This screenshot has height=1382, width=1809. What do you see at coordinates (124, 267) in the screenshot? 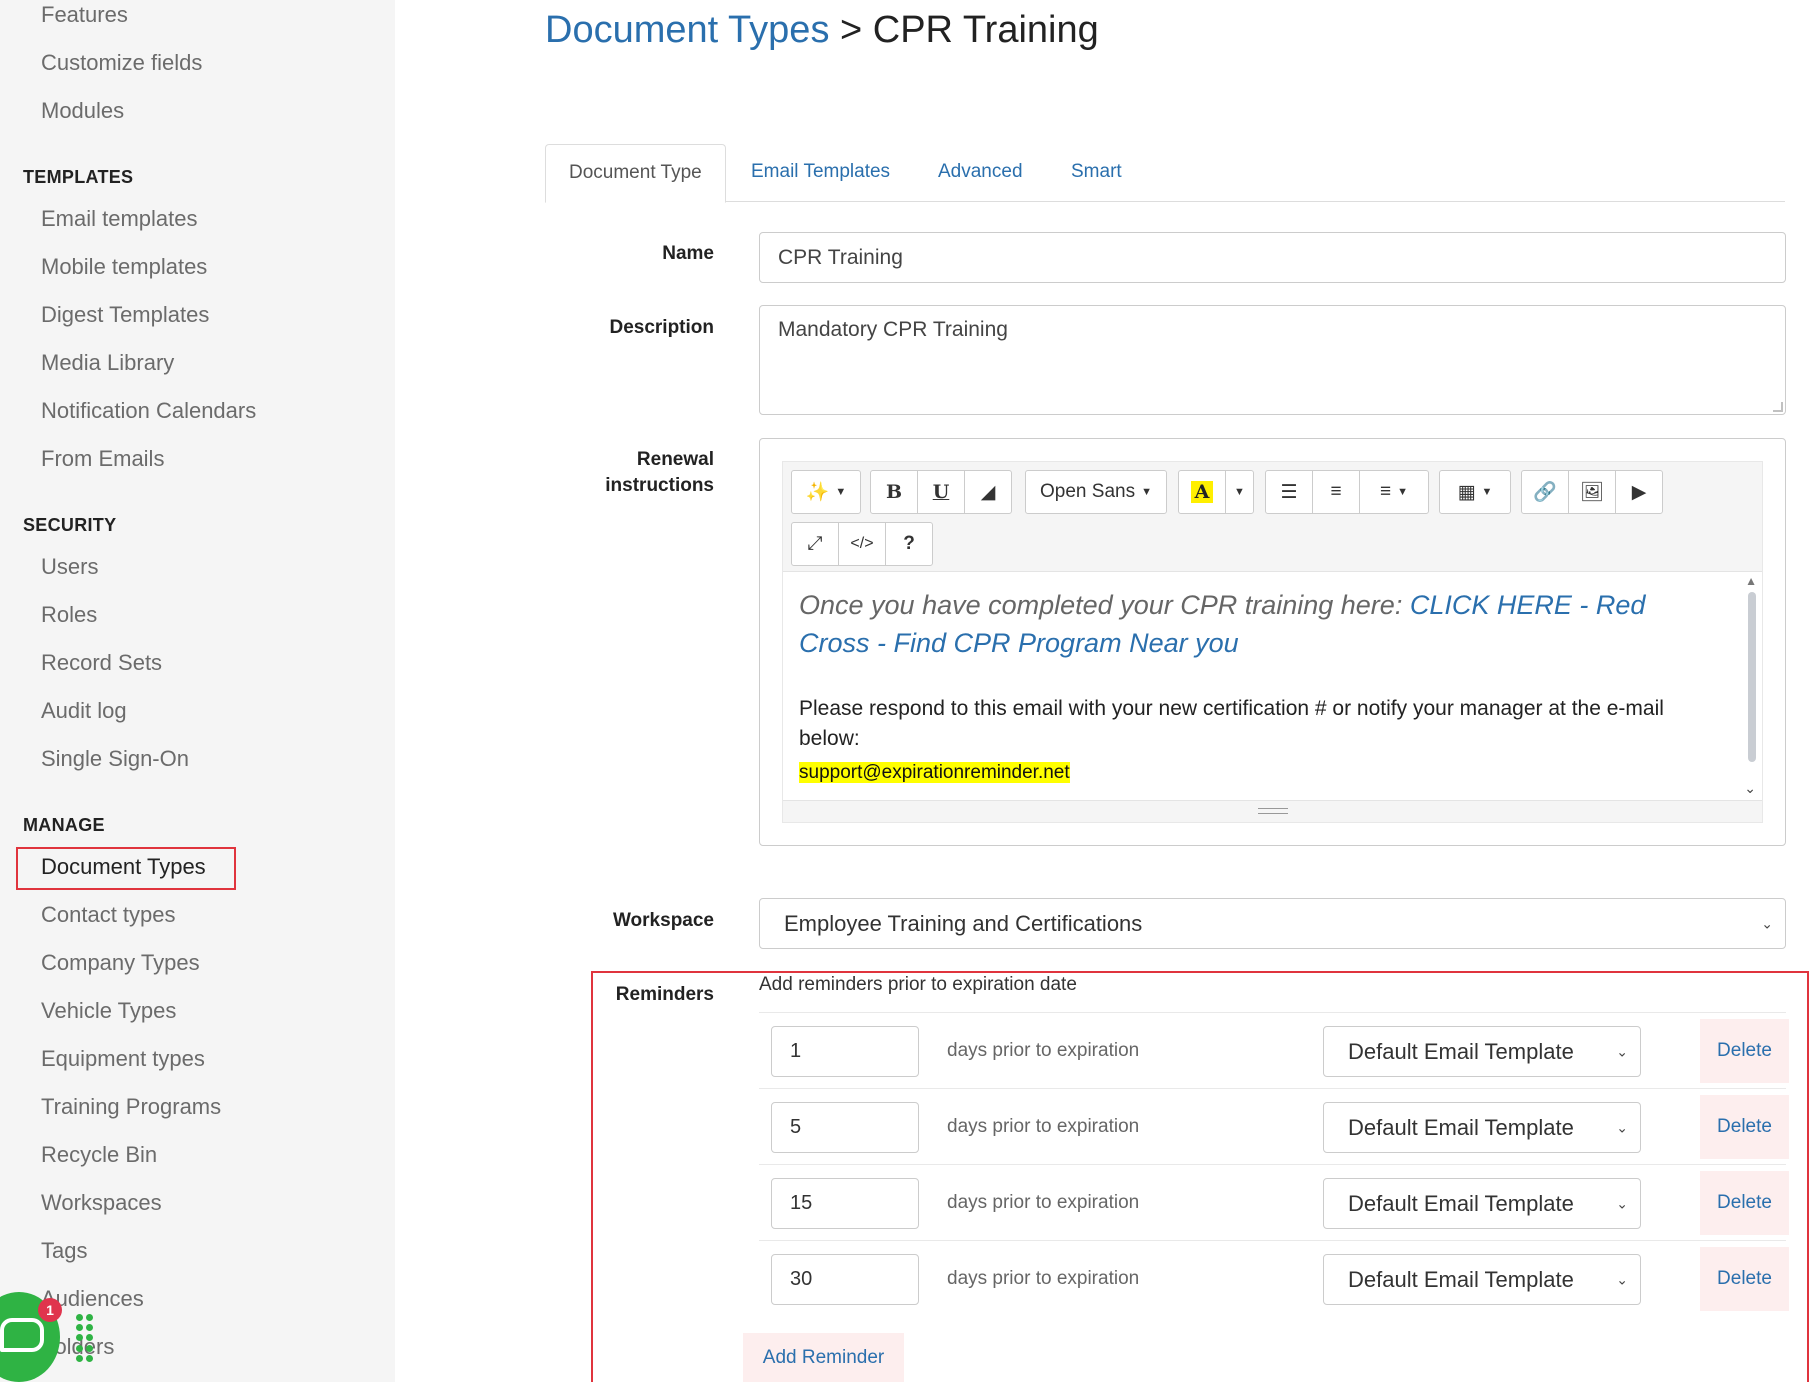
I see `sidebar-item-mobile-templates: Mobile templates` at bounding box center [124, 267].